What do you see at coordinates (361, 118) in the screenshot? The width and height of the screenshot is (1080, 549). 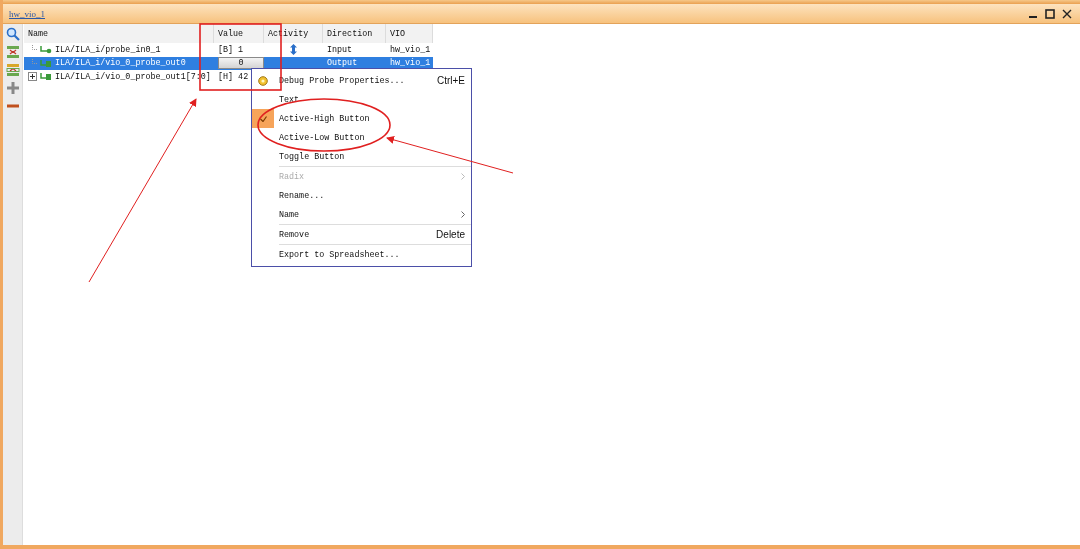 I see `menu-item: Active-High Button` at bounding box center [361, 118].